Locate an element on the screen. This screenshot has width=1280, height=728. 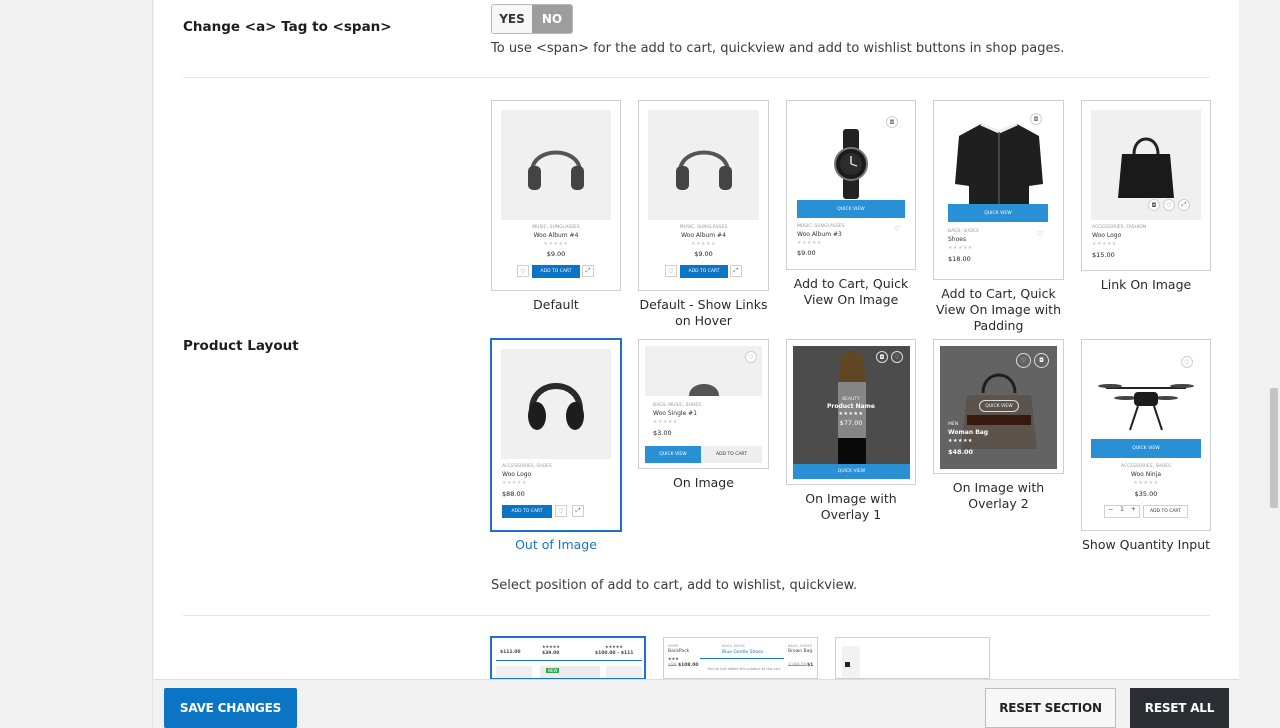
plus-icon: + is located at coordinates (1133, 509).